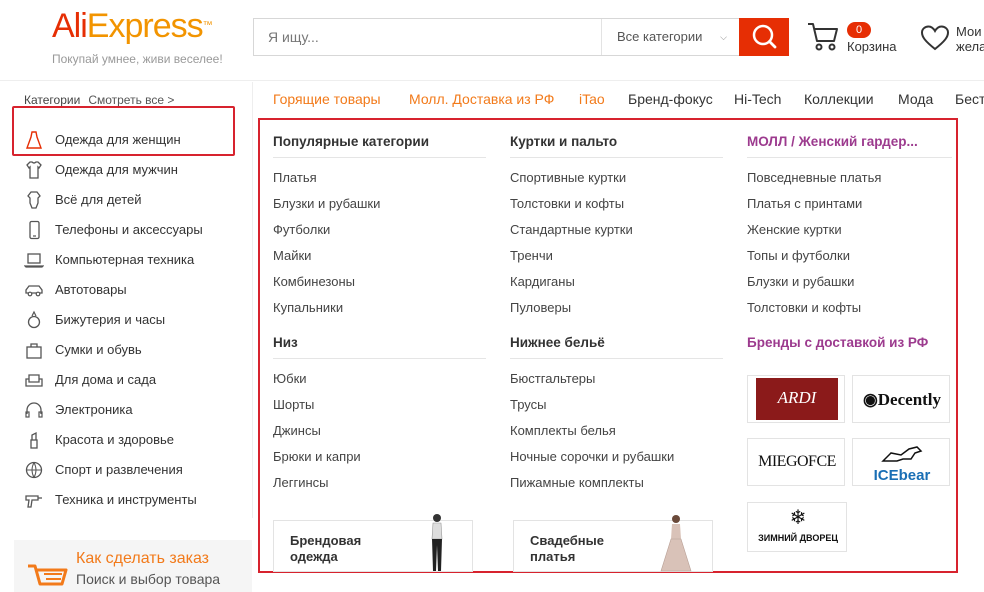 This screenshot has width=984, height=592. What do you see at coordinates (592, 99) in the screenshot?
I see `nav-itao: iTao` at bounding box center [592, 99].